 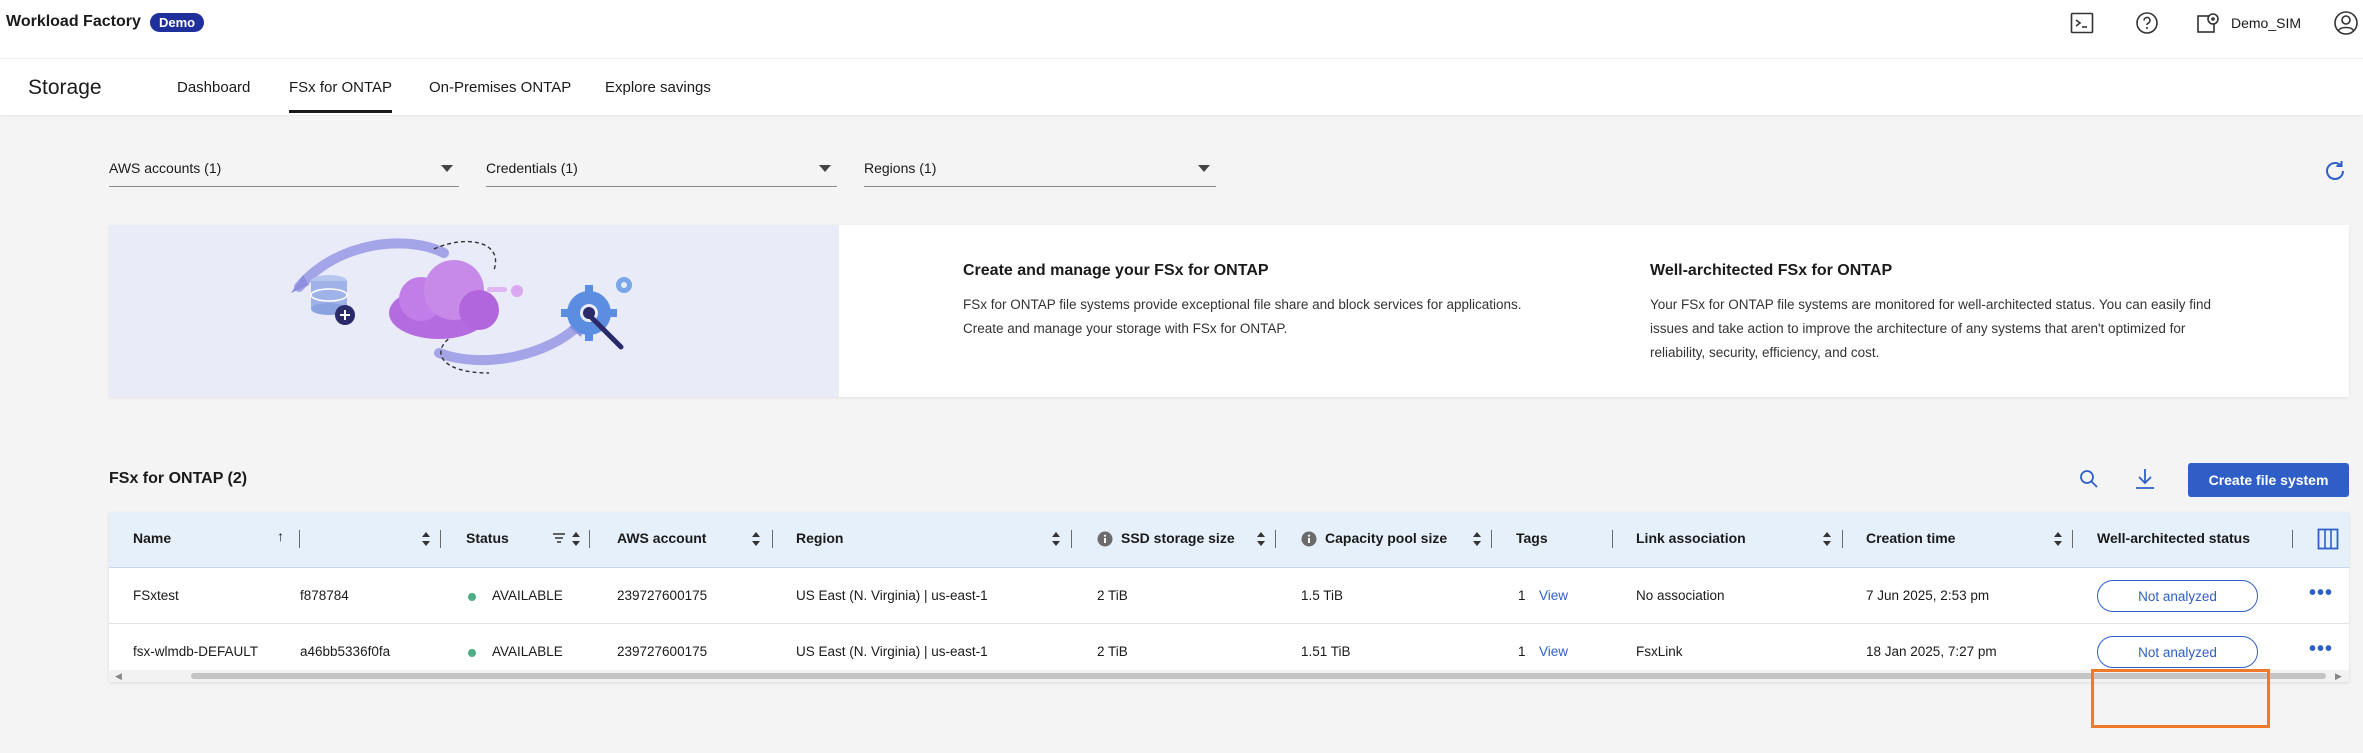 I want to click on column-header-tags: Tags, so click(x=1532, y=538).